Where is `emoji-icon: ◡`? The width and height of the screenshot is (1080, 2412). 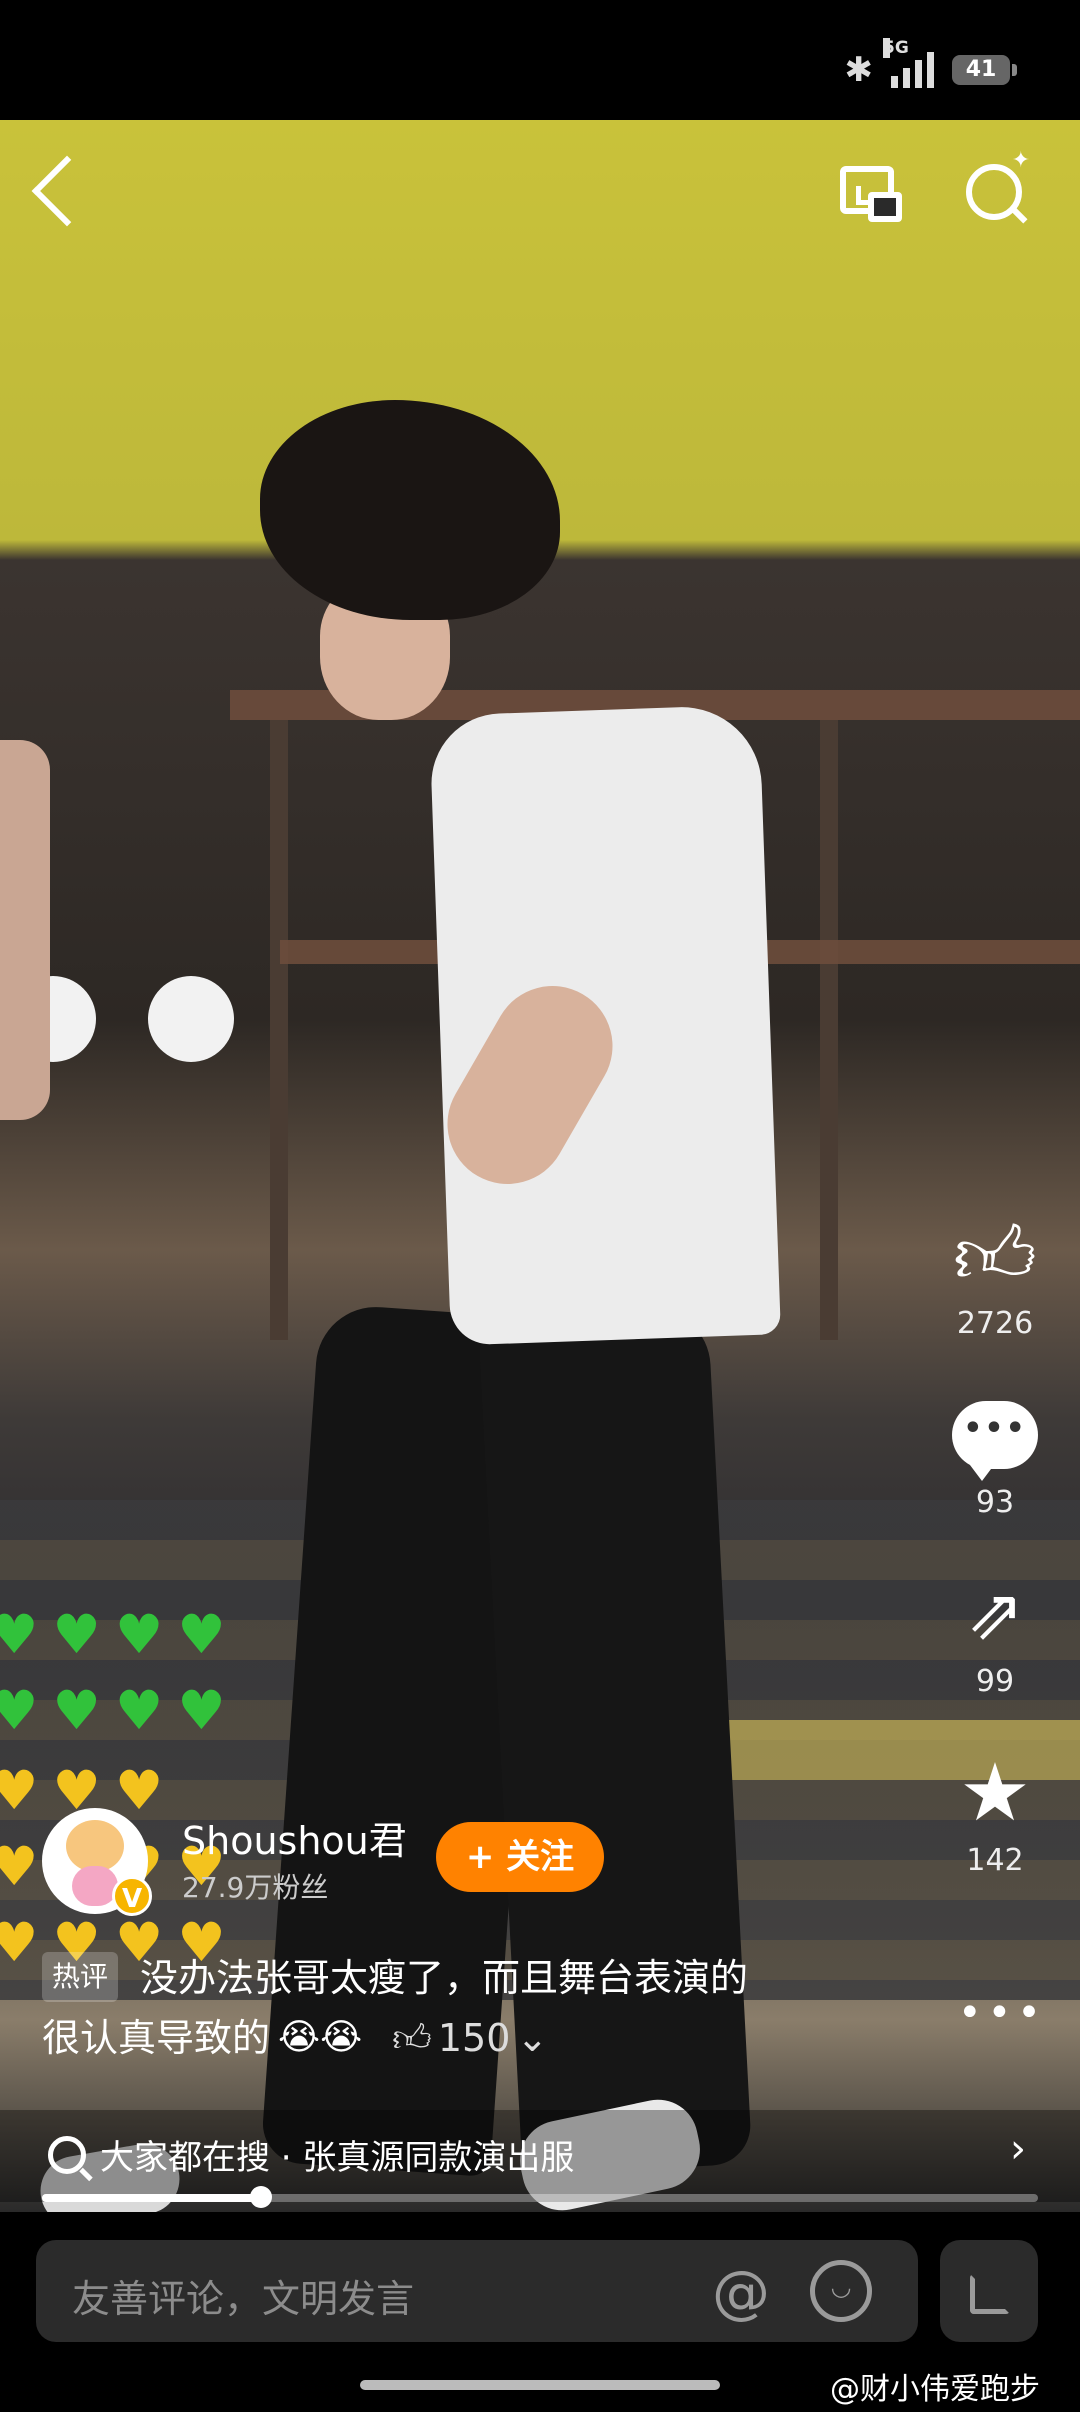 emoji-icon: ◡ is located at coordinates (841, 2291).